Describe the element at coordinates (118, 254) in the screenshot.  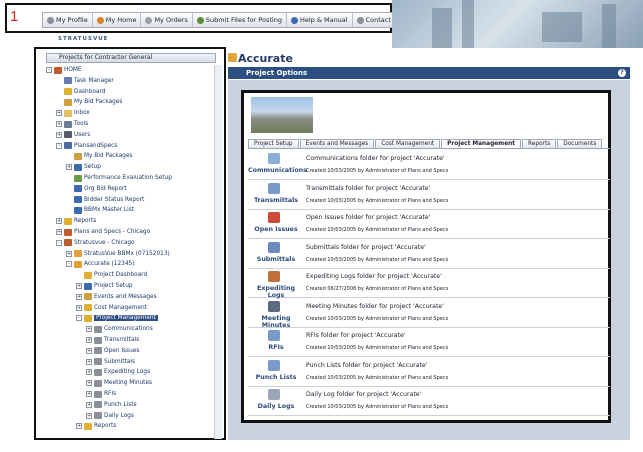
I see `tree-item: + StratusVue BBMx (07152013)` at that location.